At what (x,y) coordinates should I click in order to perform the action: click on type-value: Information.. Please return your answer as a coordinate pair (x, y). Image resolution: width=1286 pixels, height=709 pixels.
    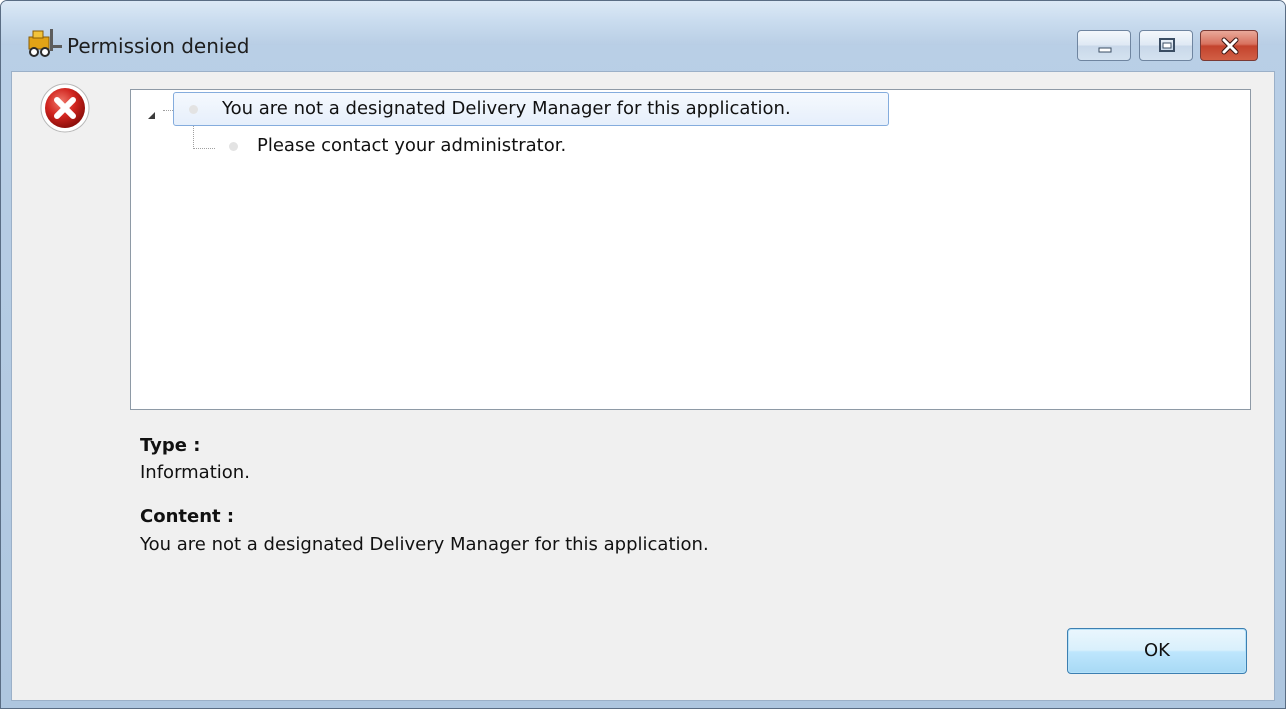
    Looking at the image, I should click on (195, 472).